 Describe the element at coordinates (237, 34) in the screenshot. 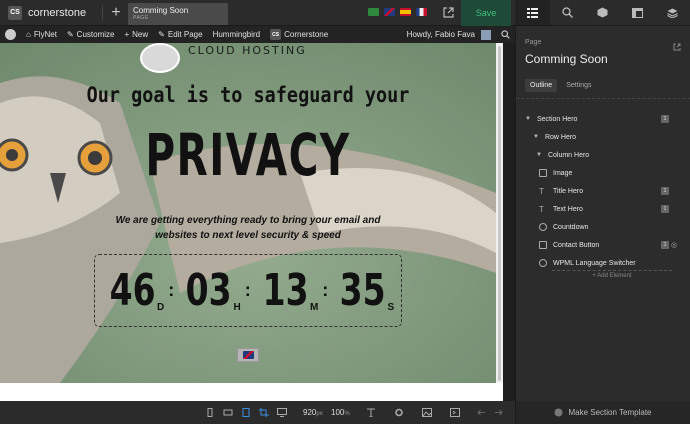

I see `wp-hummingbird-link: Hummingbird` at that location.